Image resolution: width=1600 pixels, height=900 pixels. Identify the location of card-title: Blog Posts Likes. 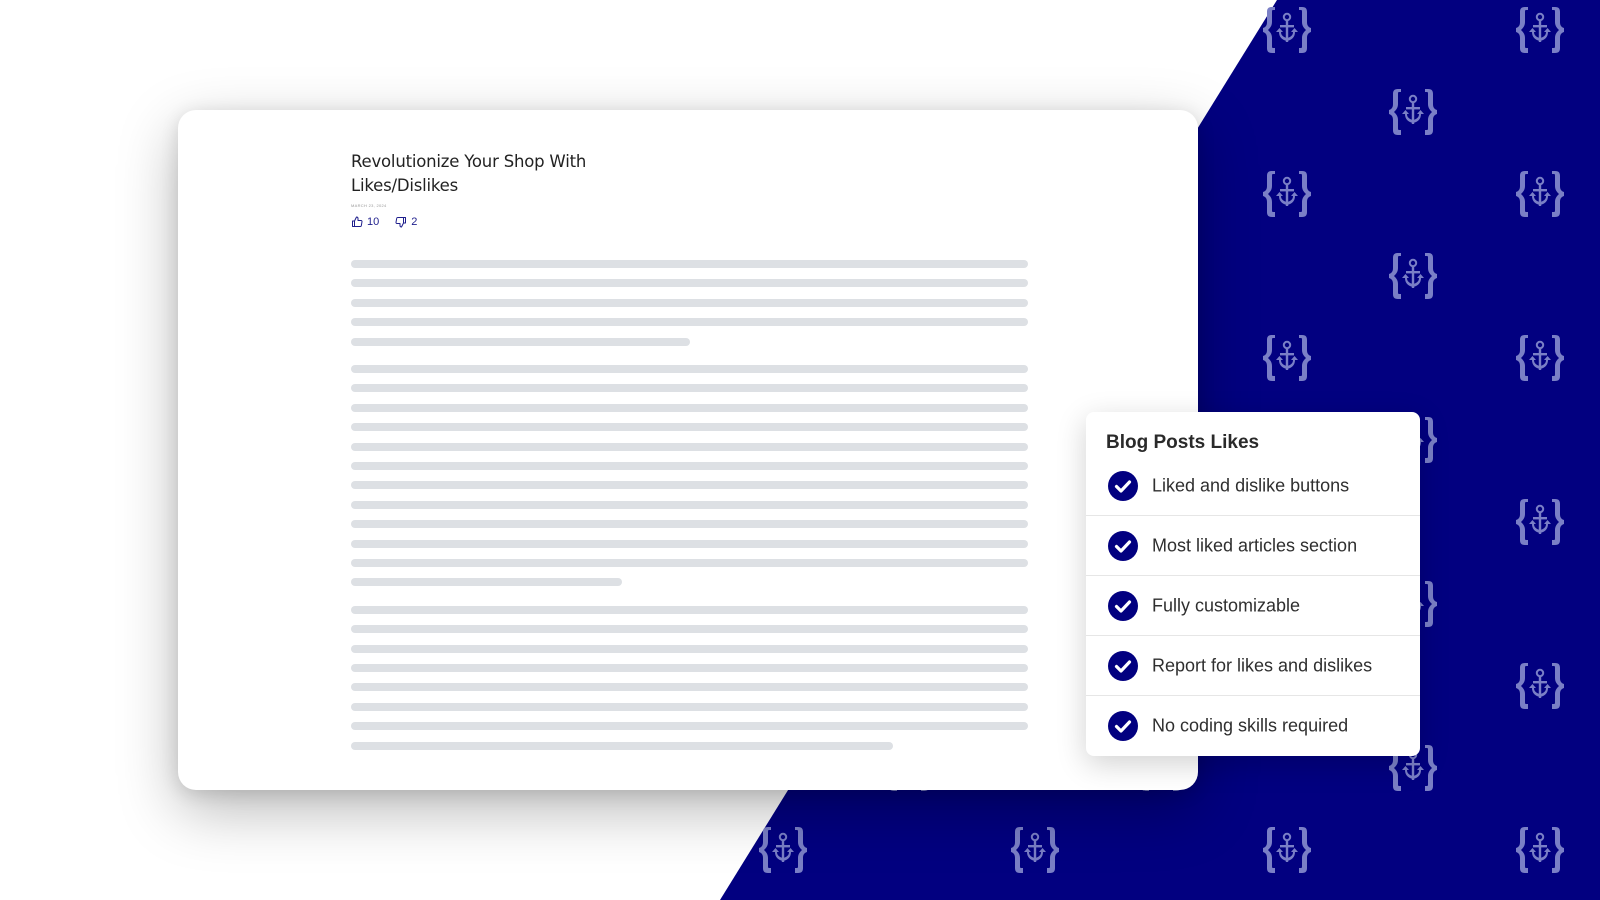
(1183, 442).